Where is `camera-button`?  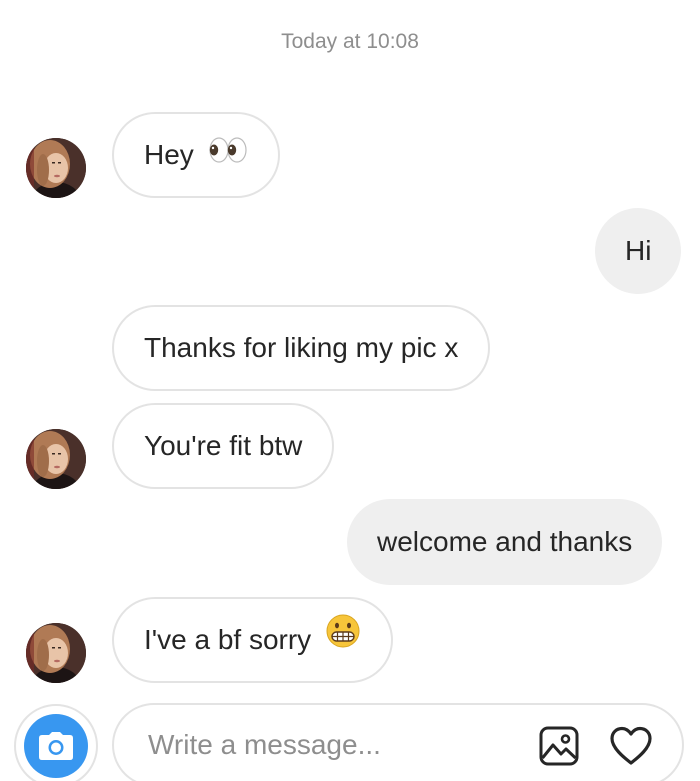 camera-button is located at coordinates (56, 742).